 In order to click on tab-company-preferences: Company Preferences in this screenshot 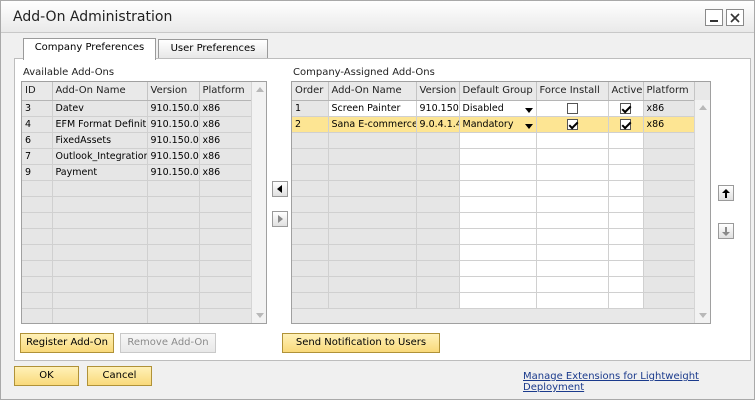, I will do `click(89, 49)`.